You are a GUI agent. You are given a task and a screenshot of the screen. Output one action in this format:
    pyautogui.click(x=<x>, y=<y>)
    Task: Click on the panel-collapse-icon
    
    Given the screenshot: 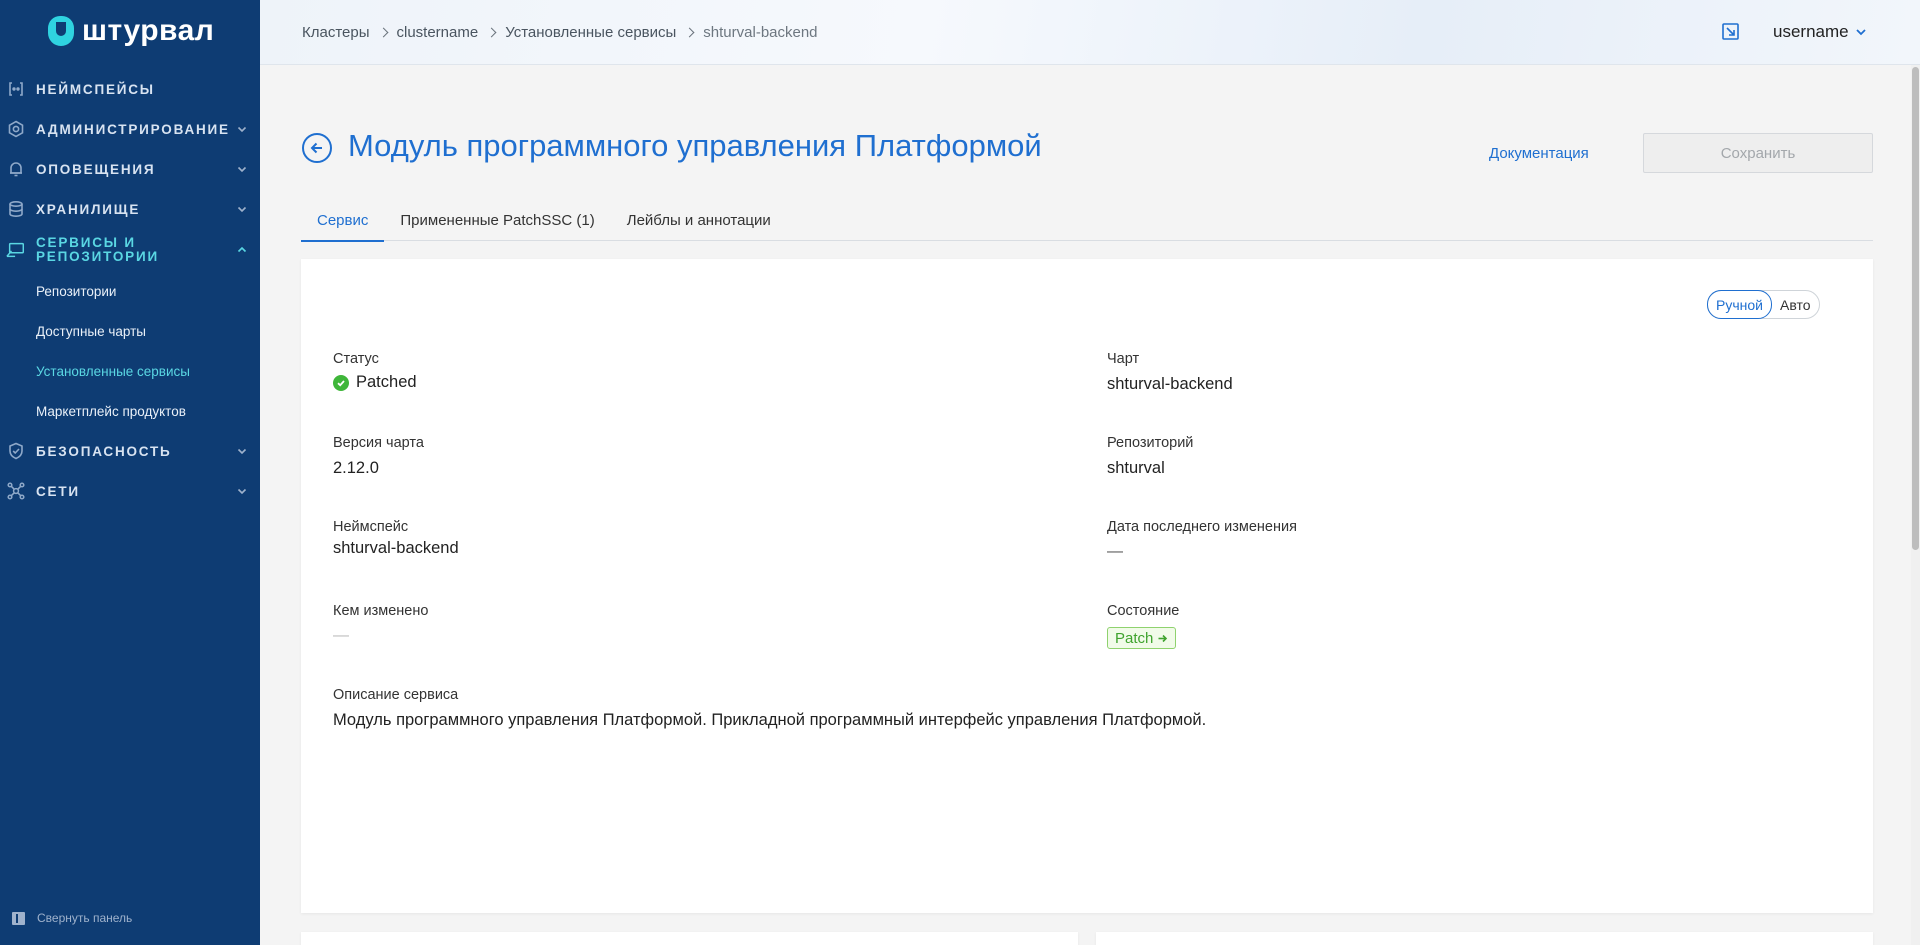 What is the action you would take?
    pyautogui.click(x=18, y=918)
    